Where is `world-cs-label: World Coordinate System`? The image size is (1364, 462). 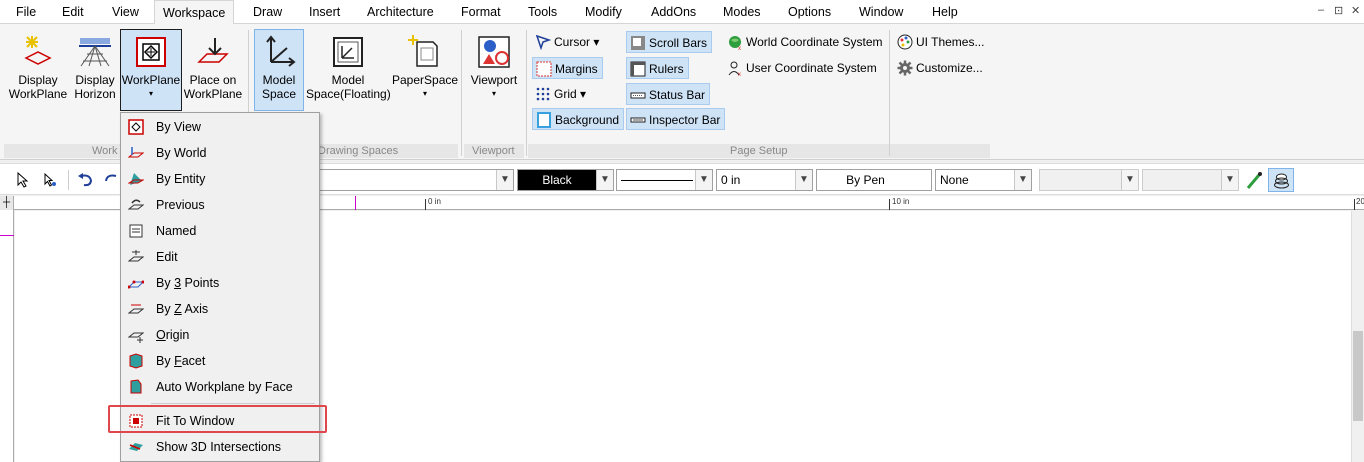 world-cs-label: World Coordinate System is located at coordinates (814, 42).